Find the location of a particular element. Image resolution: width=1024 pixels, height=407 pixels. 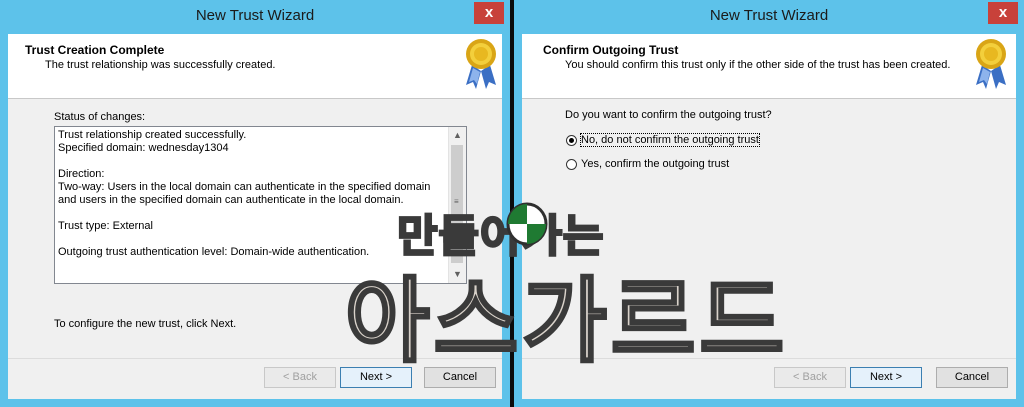

grip-icon: ≡ is located at coordinates (456, 201).